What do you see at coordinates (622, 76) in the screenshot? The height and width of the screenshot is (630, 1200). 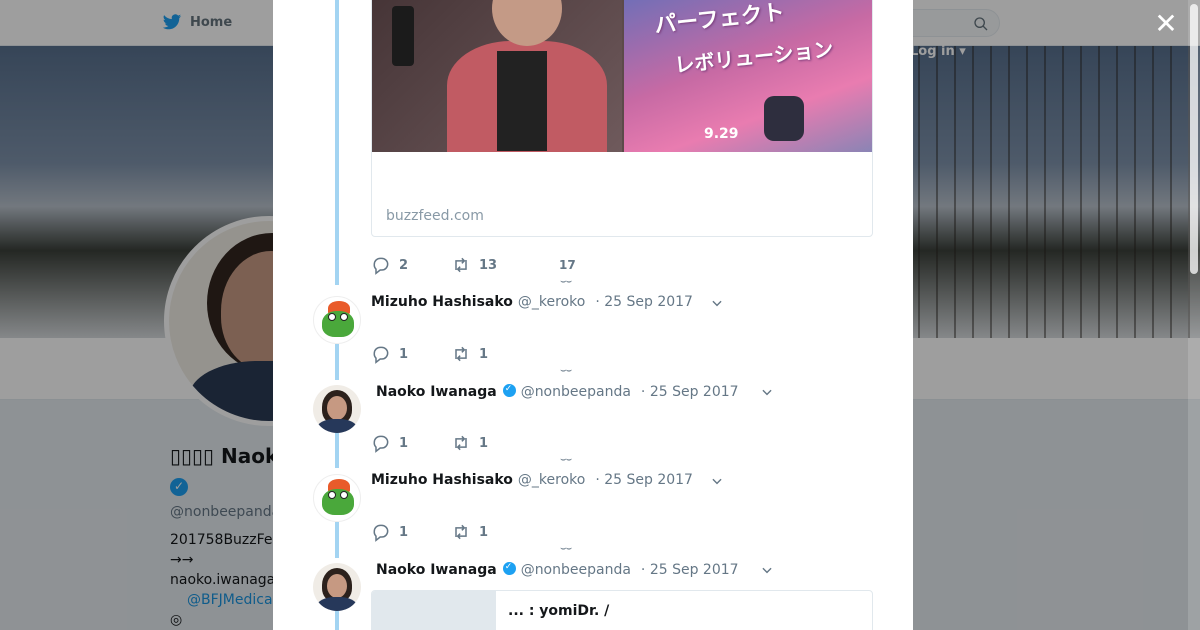 I see `link-preview-image: パーフェクト レボリューション 9.29` at bounding box center [622, 76].